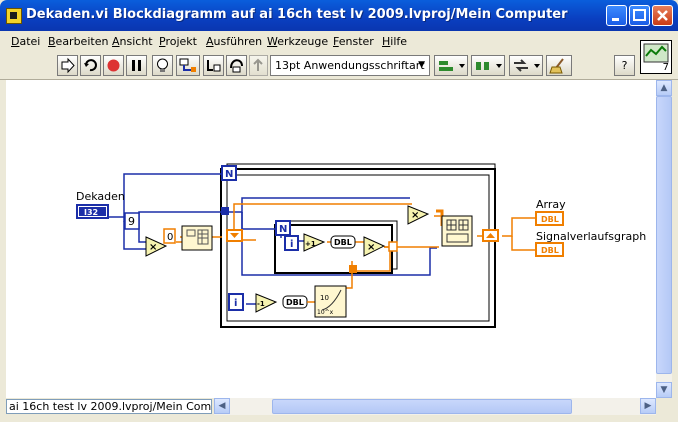 The image size is (678, 422). I want to click on run-continuously-icon, so click(90, 65).